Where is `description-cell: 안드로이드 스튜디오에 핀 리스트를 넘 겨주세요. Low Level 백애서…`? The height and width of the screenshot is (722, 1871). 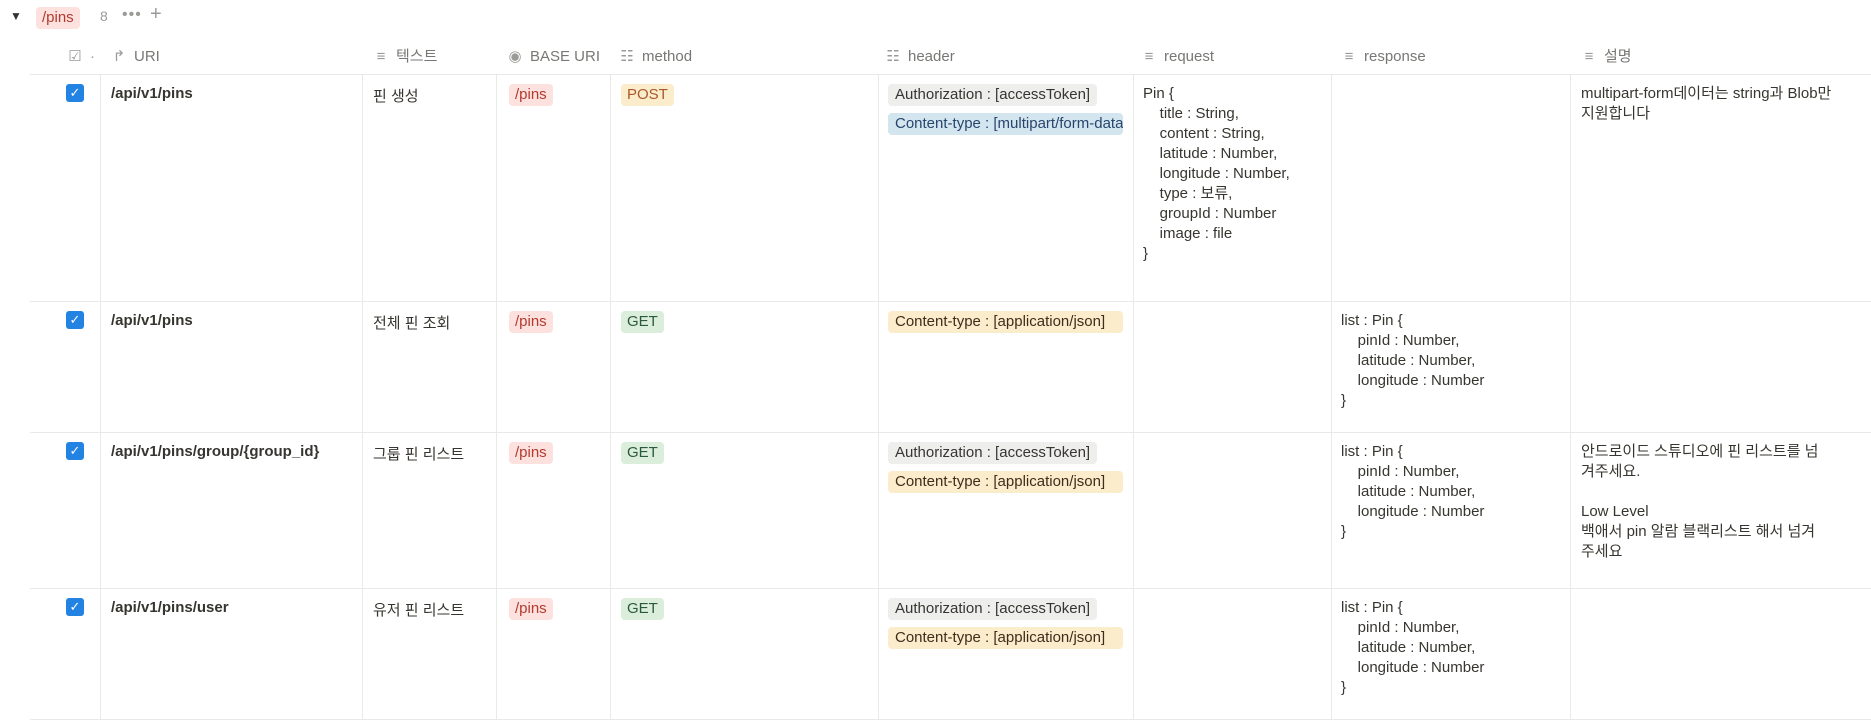
description-cell: 안드로이드 스튜디오에 핀 리스트를 넘 겨주세요. Low Level 백애서… is located at coordinates (1700, 501).